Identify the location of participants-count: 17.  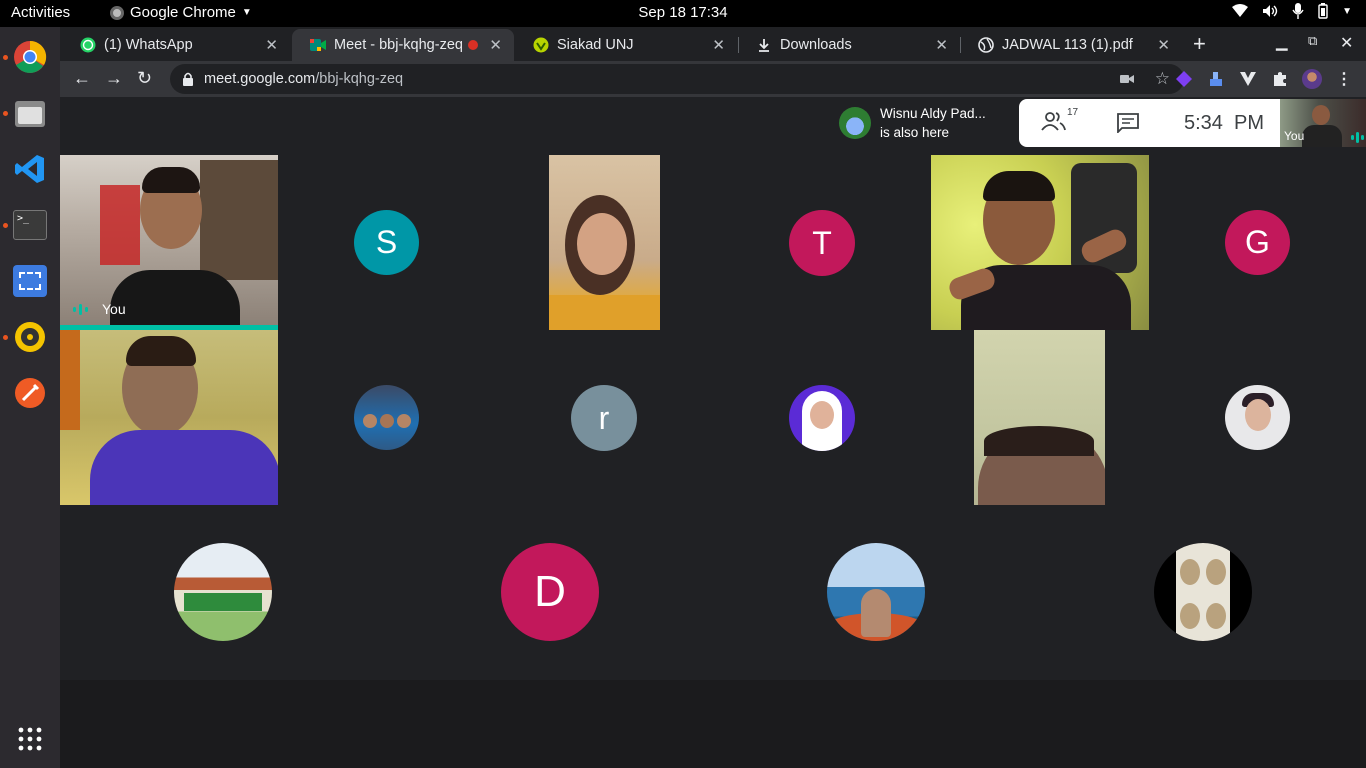
(1073, 112).